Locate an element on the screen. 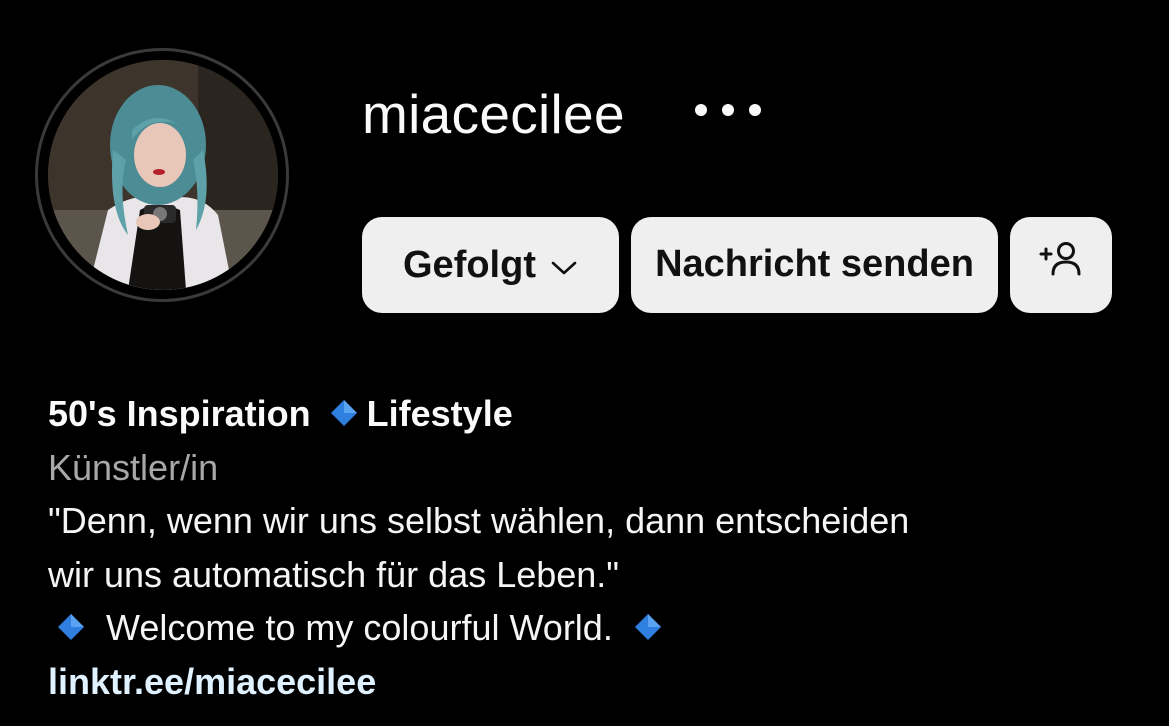 This screenshot has width=1169, height=726. bio-welcome-text: Welcome to my colourful World. is located at coordinates (359, 627).